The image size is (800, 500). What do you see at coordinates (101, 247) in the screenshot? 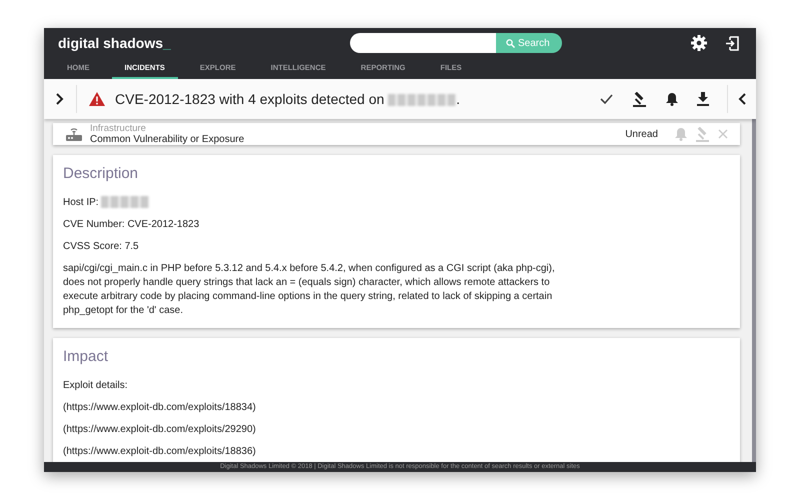
I see `detail-line: CVSS Score: 7.5` at bounding box center [101, 247].